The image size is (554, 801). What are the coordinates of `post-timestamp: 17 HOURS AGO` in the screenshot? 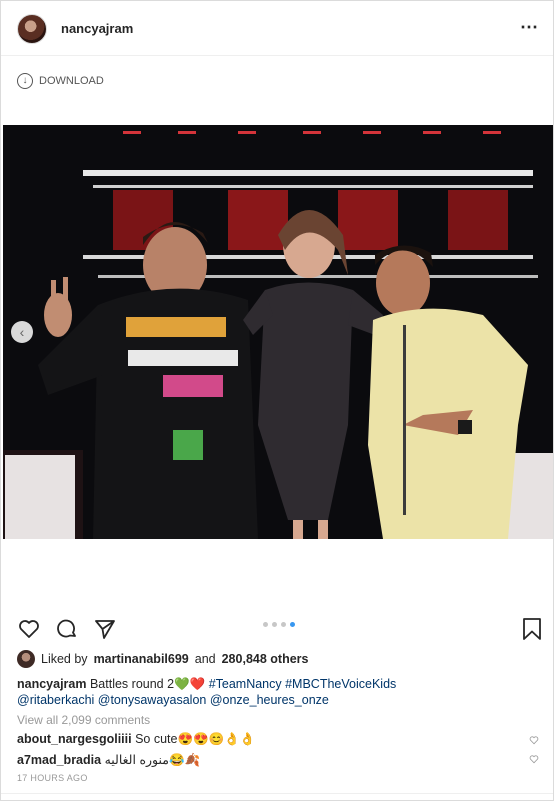 It's located at (52, 778).